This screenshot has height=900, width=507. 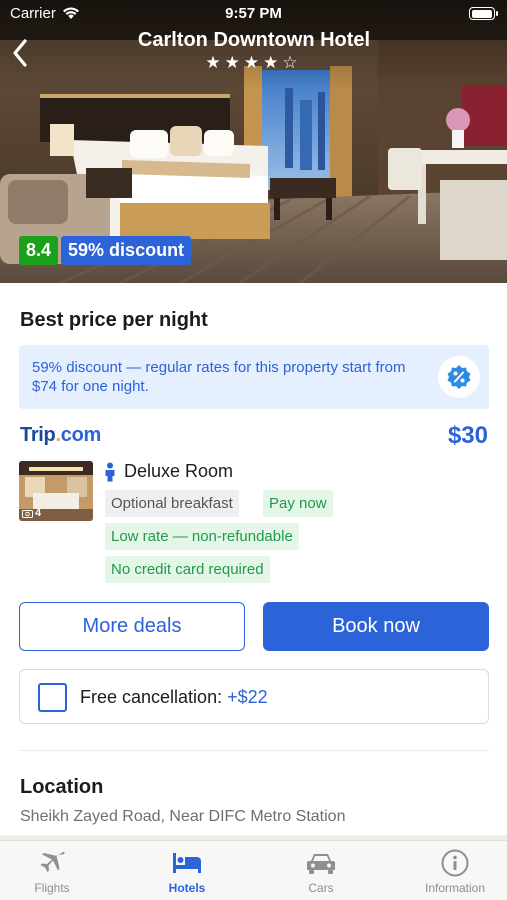 I want to click on more-deals-button: More deals, so click(x=132, y=626).